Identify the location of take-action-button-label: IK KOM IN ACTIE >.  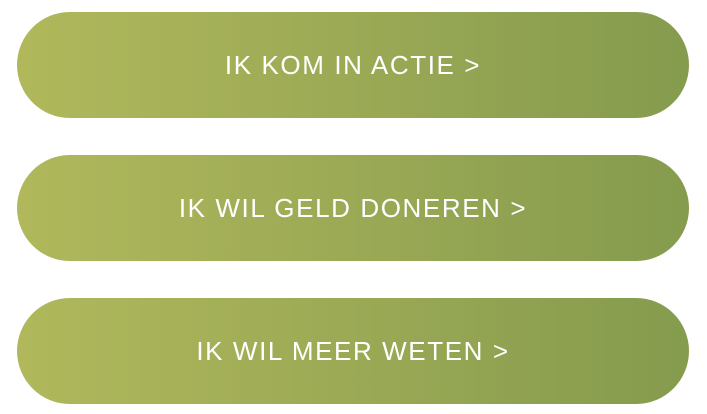
(353, 64).